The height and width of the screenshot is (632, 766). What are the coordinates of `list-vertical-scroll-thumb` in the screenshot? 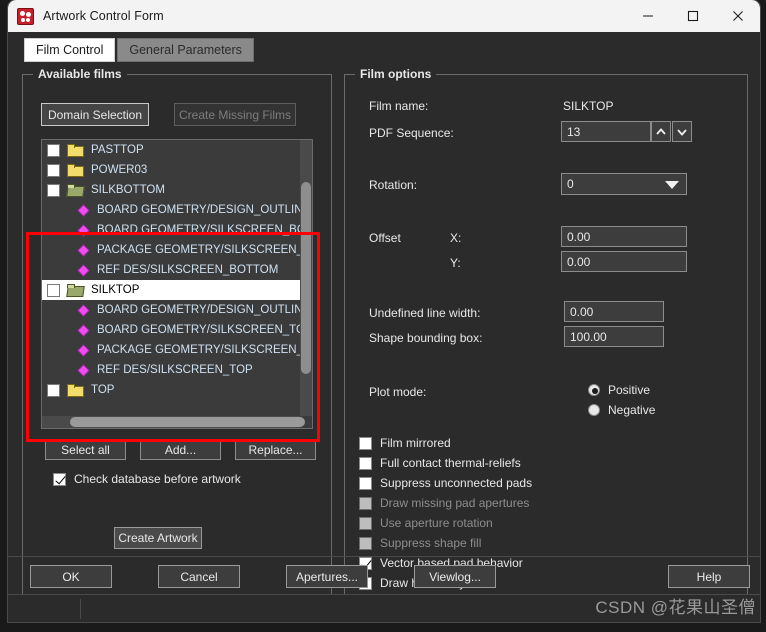 It's located at (306, 278).